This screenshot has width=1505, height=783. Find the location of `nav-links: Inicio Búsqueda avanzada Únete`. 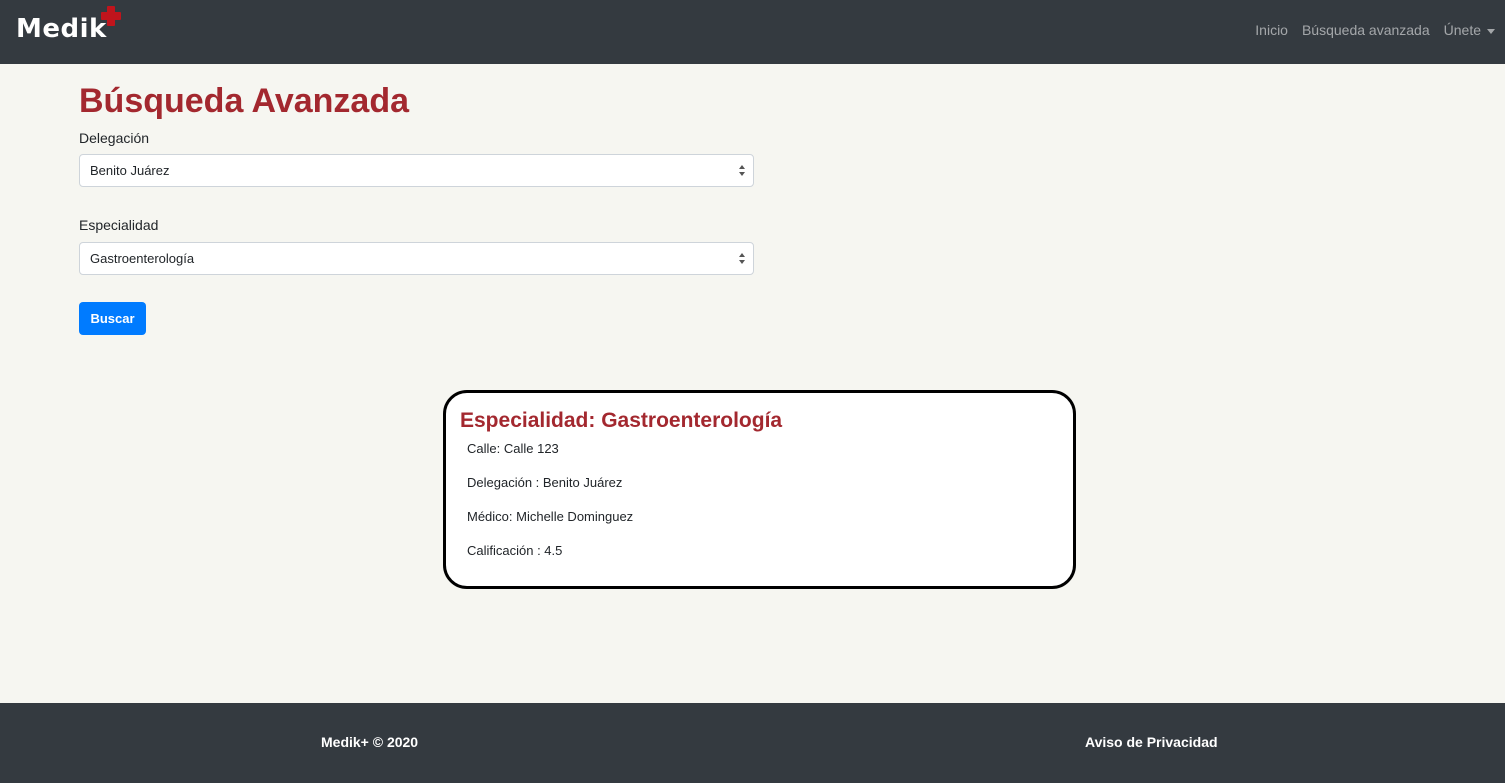

nav-links: Inicio Búsqueda avanzada Únete is located at coordinates (1368, 30).